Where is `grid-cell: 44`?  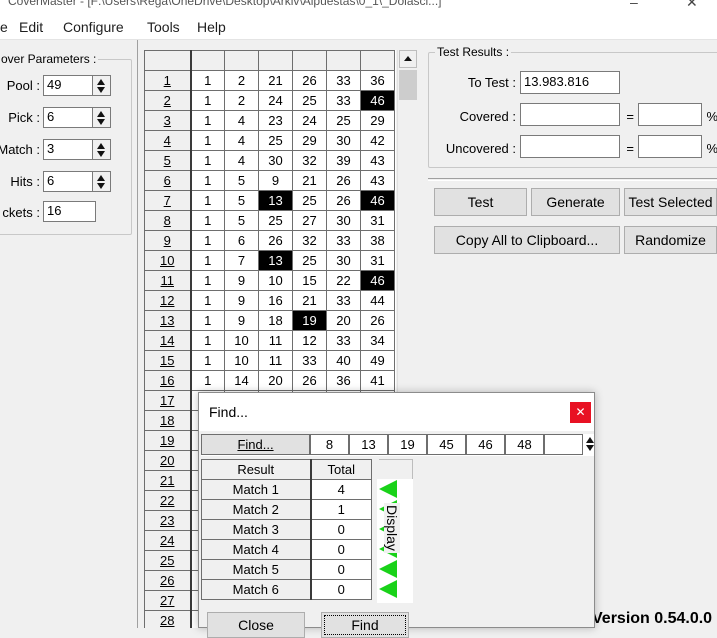 grid-cell: 44 is located at coordinates (377, 300).